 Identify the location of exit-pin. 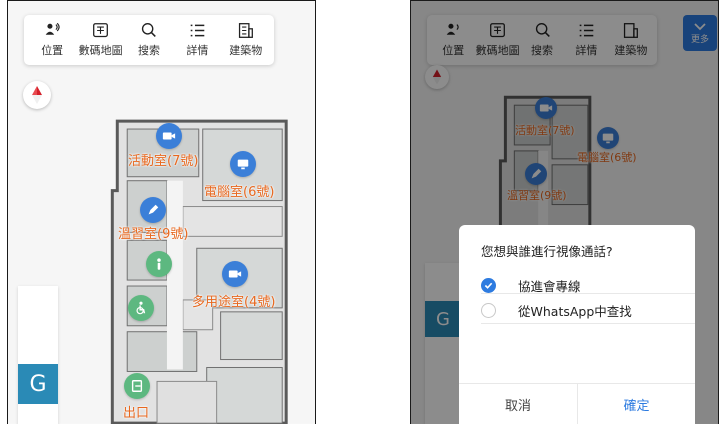
(137, 386).